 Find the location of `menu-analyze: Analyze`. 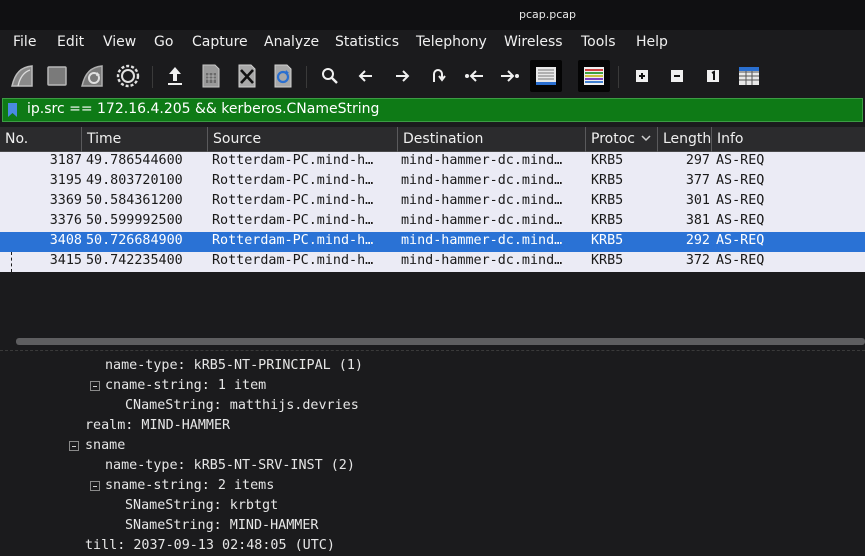

menu-analyze: Analyze is located at coordinates (291, 42).